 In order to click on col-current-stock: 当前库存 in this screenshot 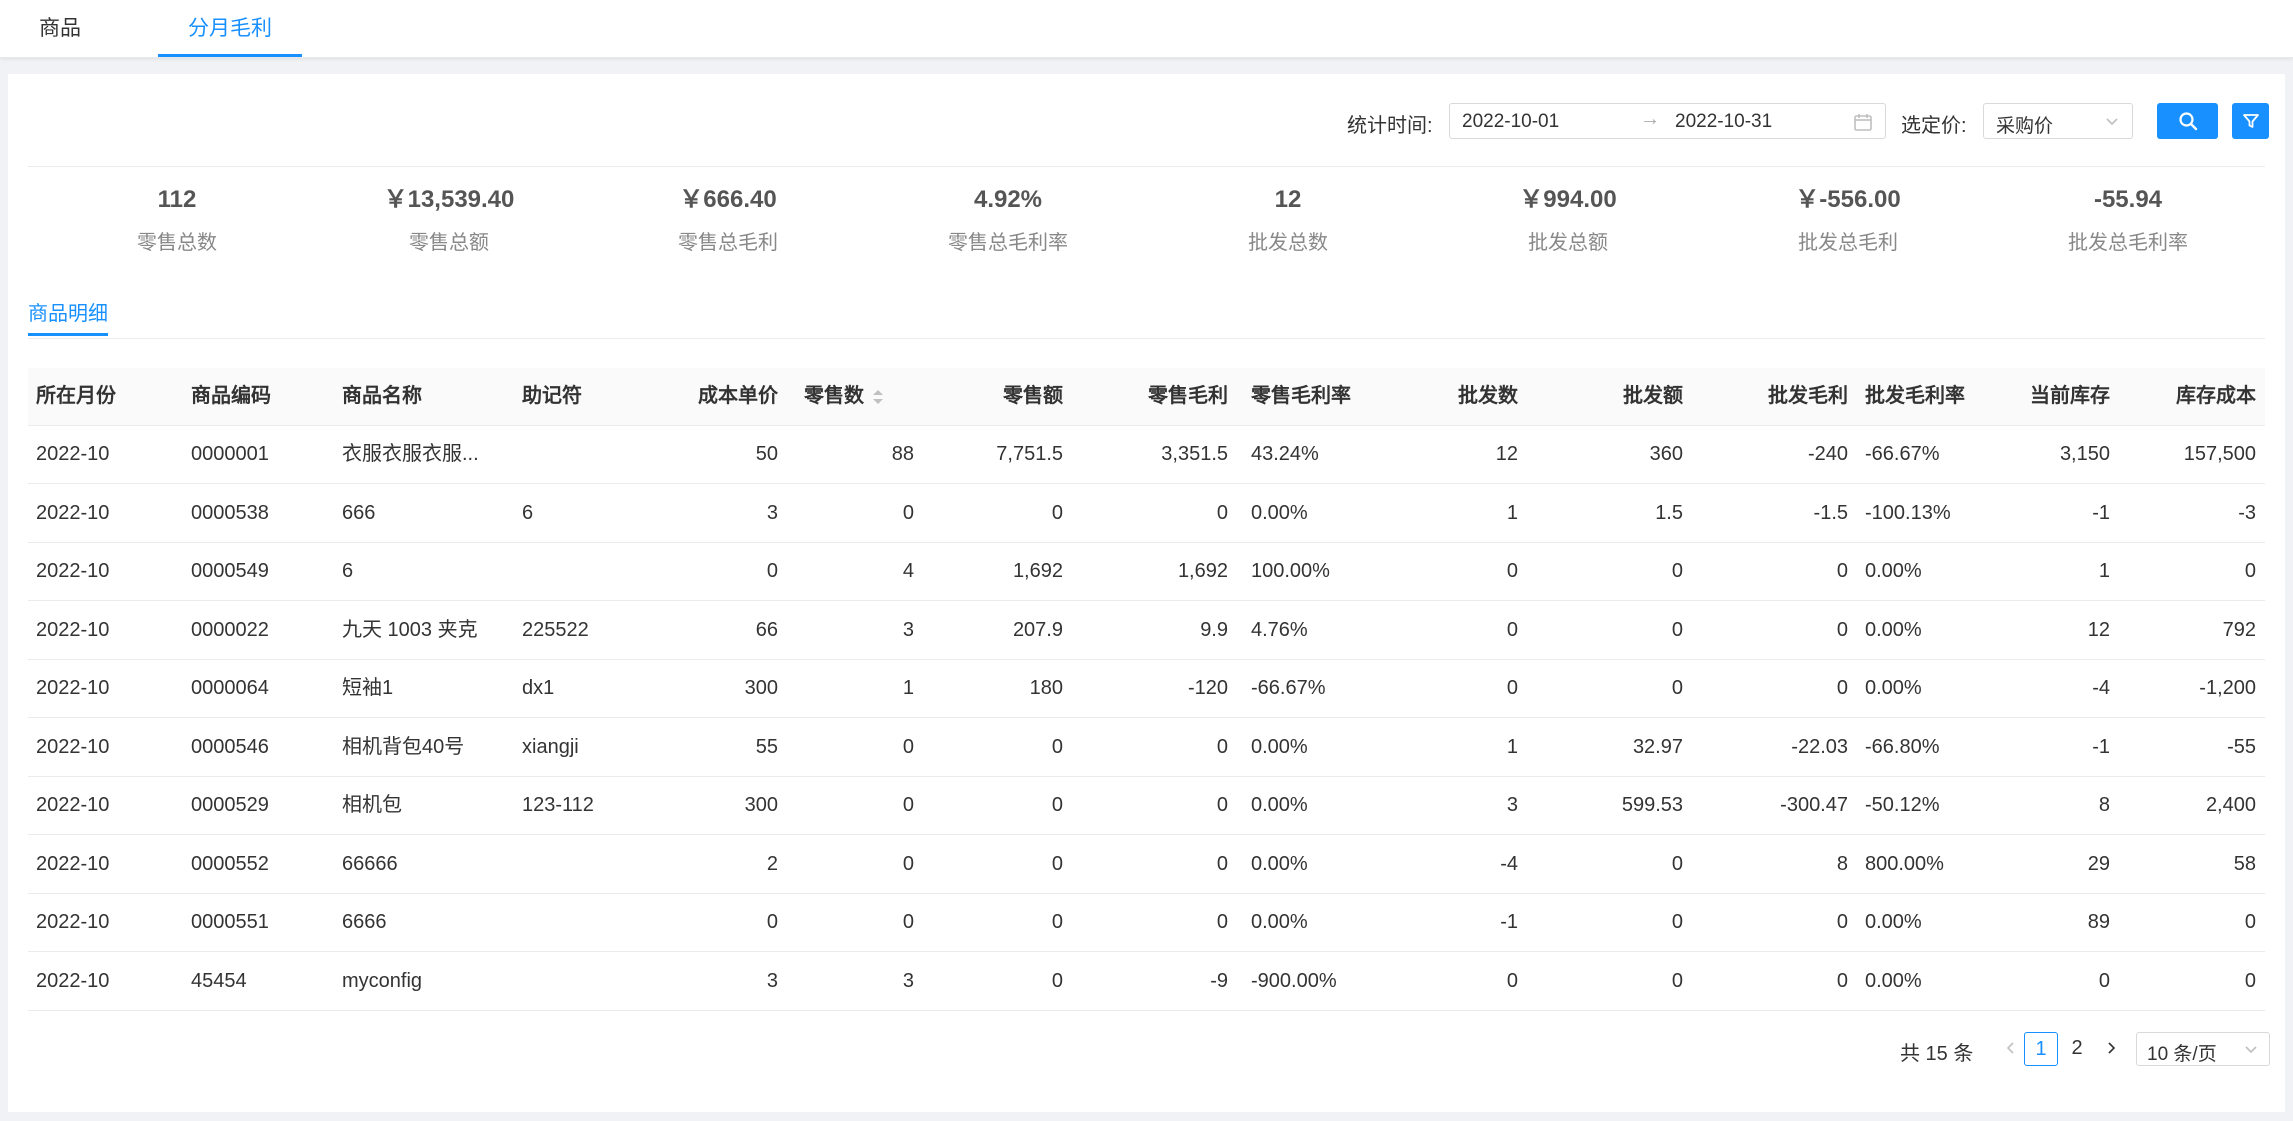, I will do `click(2070, 396)`.